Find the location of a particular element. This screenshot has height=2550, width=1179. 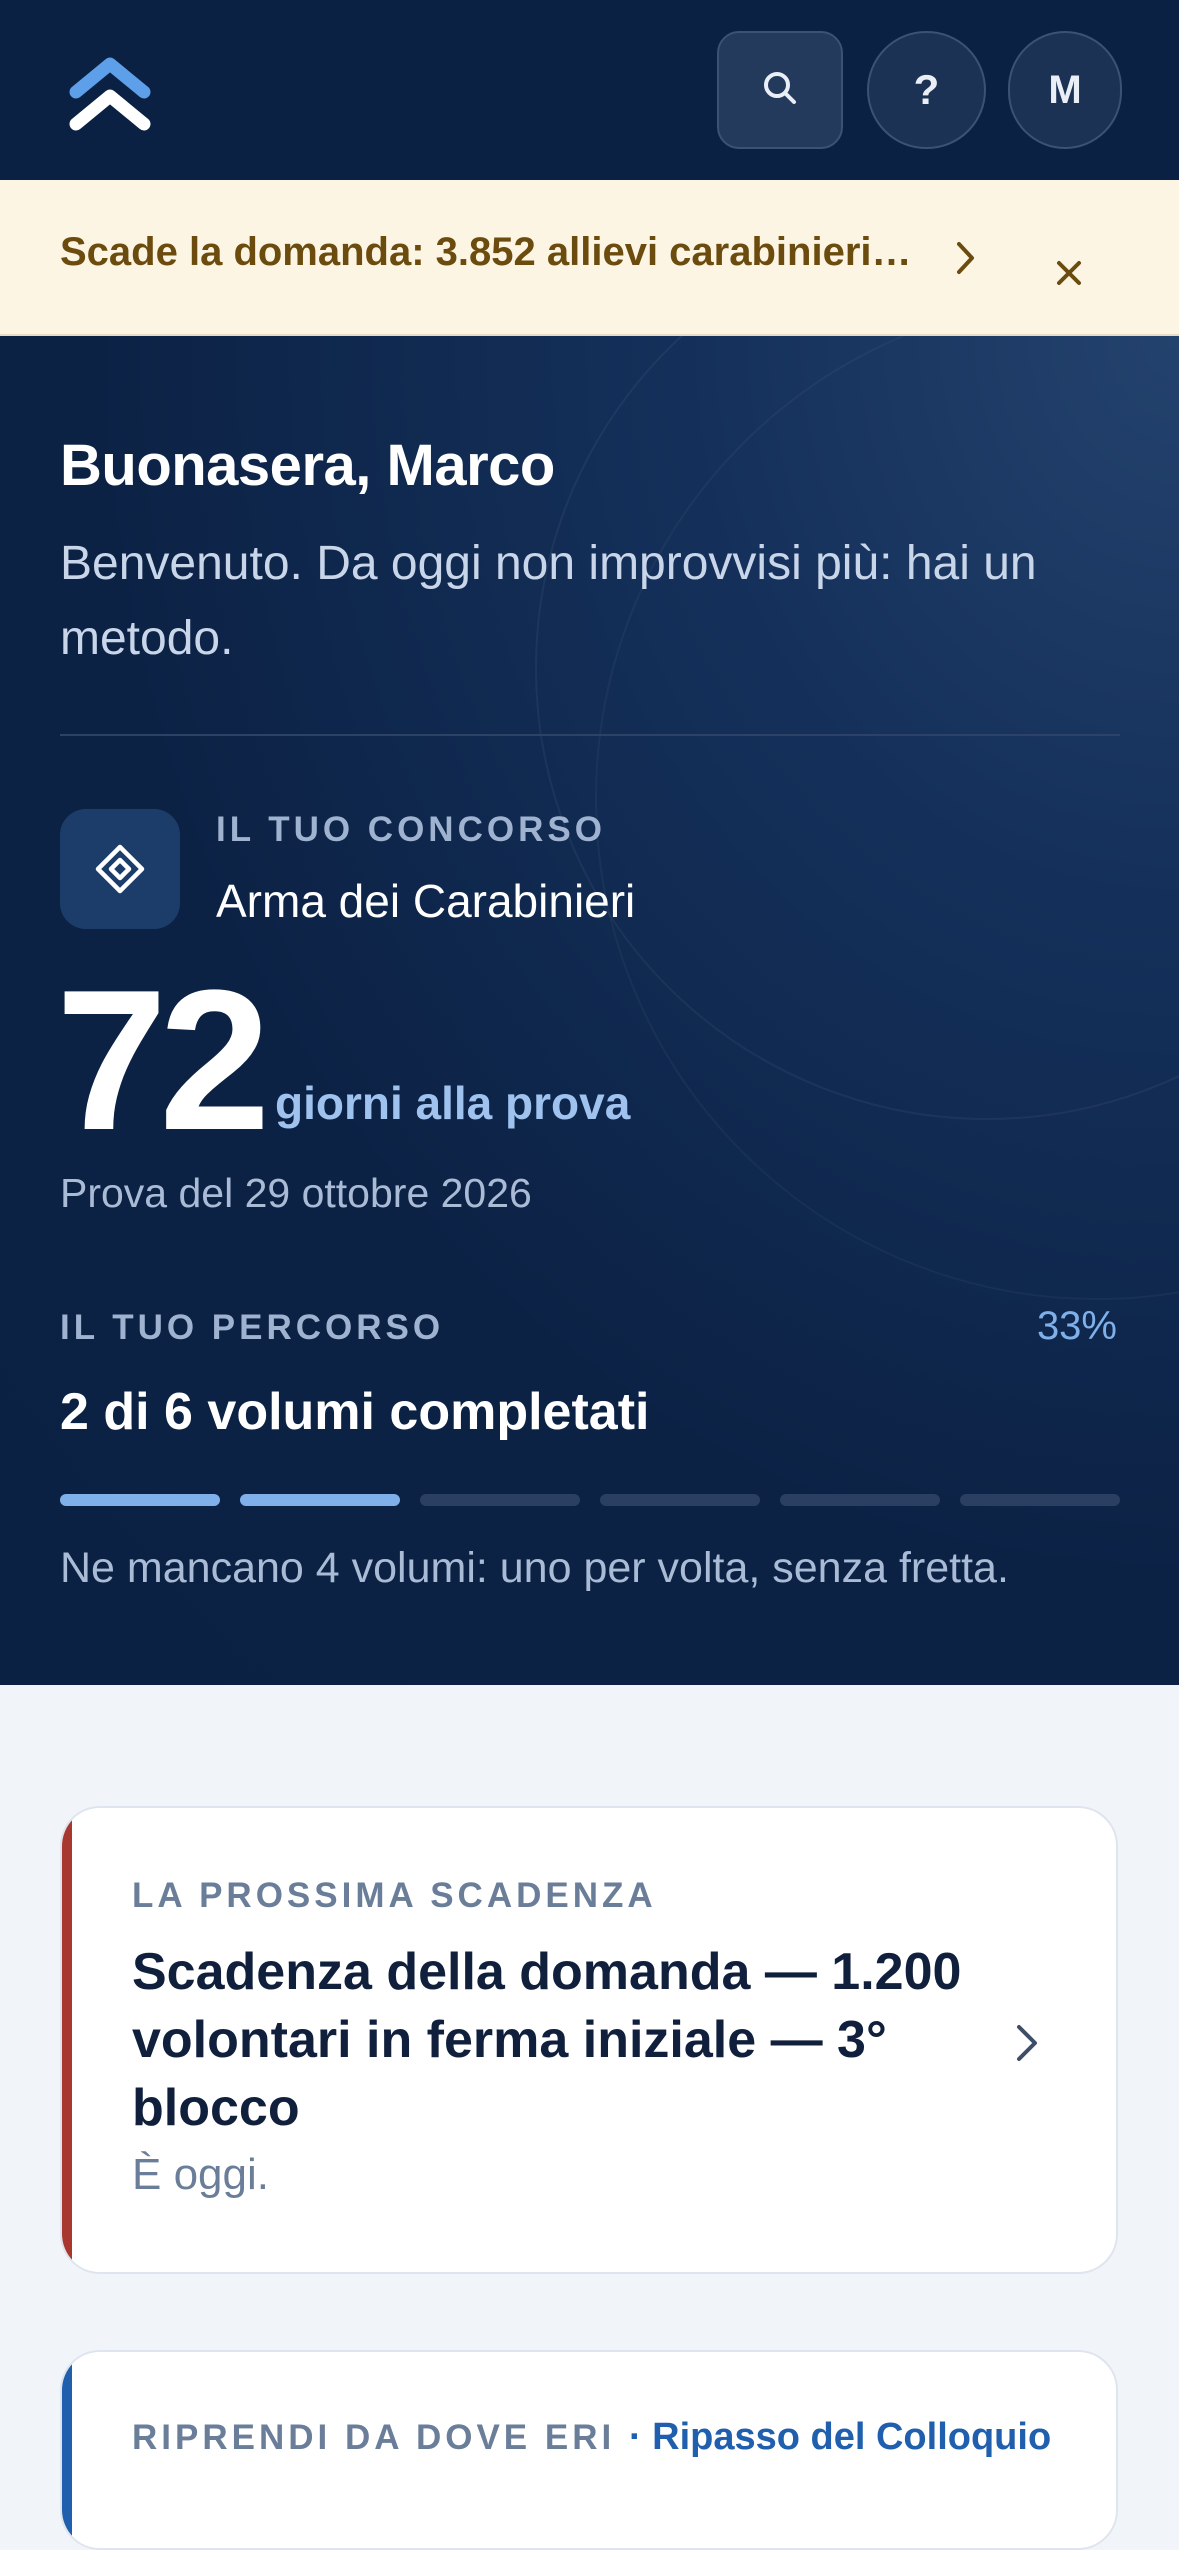

path-label: IL TUO PERCORSO is located at coordinates (252, 1327).